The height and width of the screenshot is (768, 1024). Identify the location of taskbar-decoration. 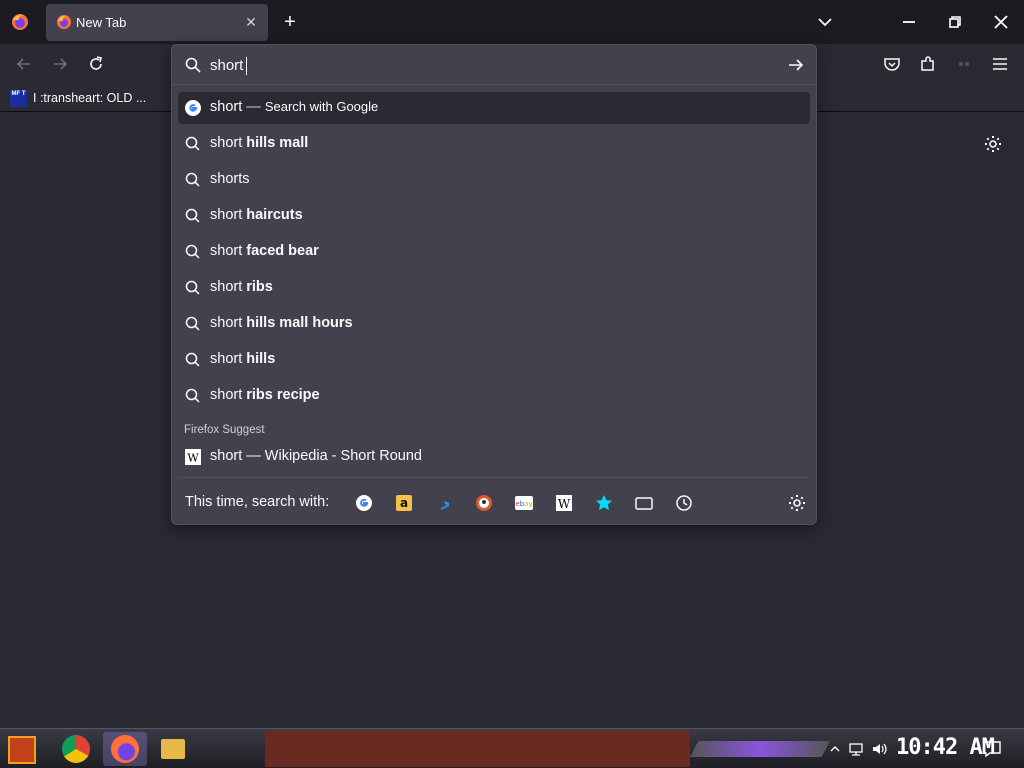
(760, 749).